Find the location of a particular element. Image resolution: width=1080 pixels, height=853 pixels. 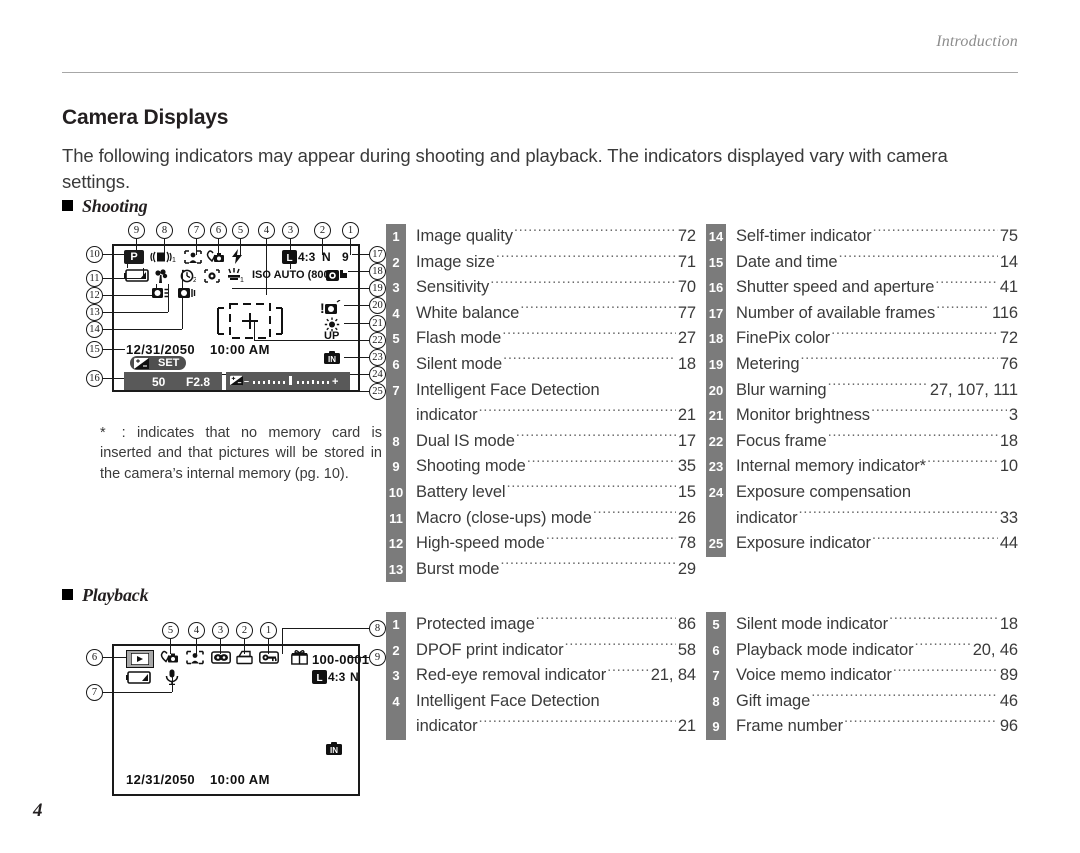

reference-row-label: indicator is located at coordinates (447, 415).